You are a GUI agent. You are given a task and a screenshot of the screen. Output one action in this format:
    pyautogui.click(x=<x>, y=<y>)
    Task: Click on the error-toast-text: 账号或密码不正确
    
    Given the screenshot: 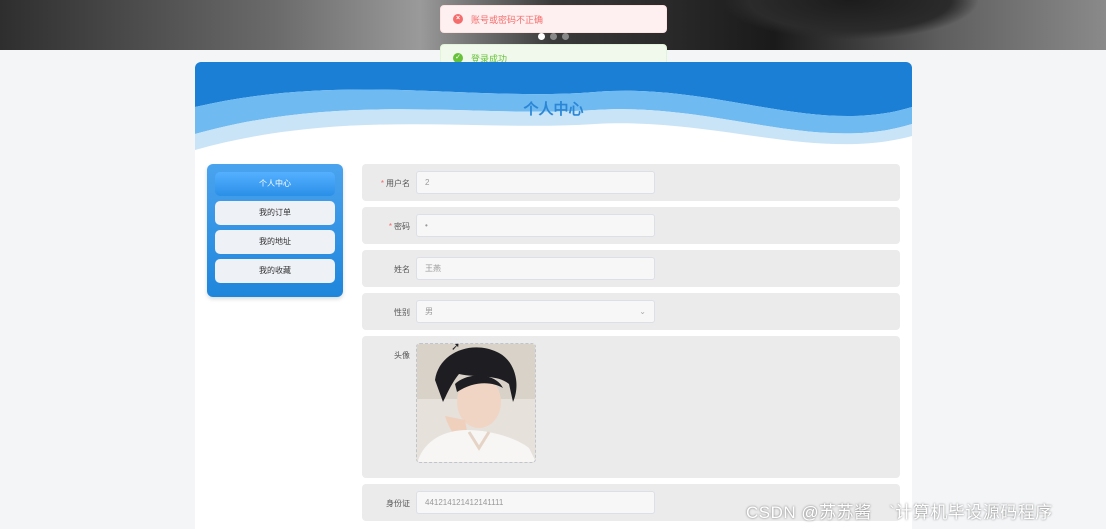 What is the action you would take?
    pyautogui.click(x=507, y=19)
    